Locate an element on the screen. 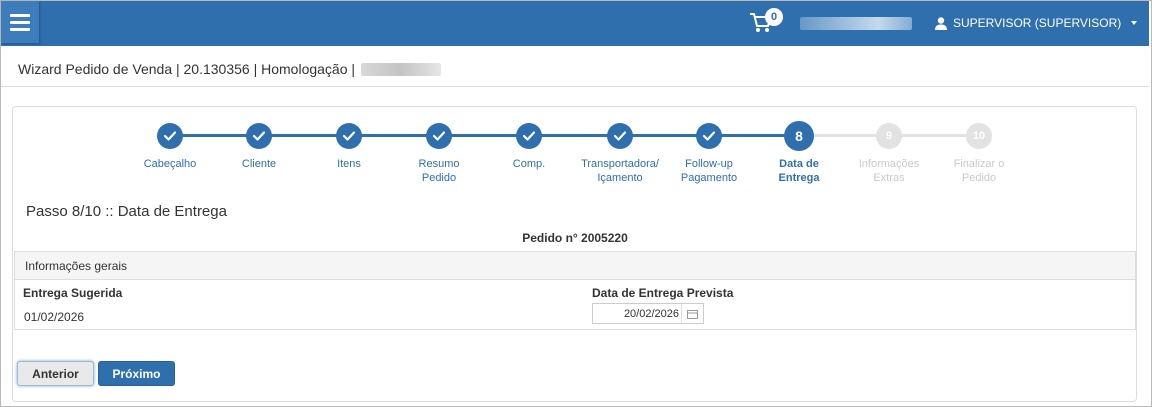  user-icon is located at coordinates (941, 23).